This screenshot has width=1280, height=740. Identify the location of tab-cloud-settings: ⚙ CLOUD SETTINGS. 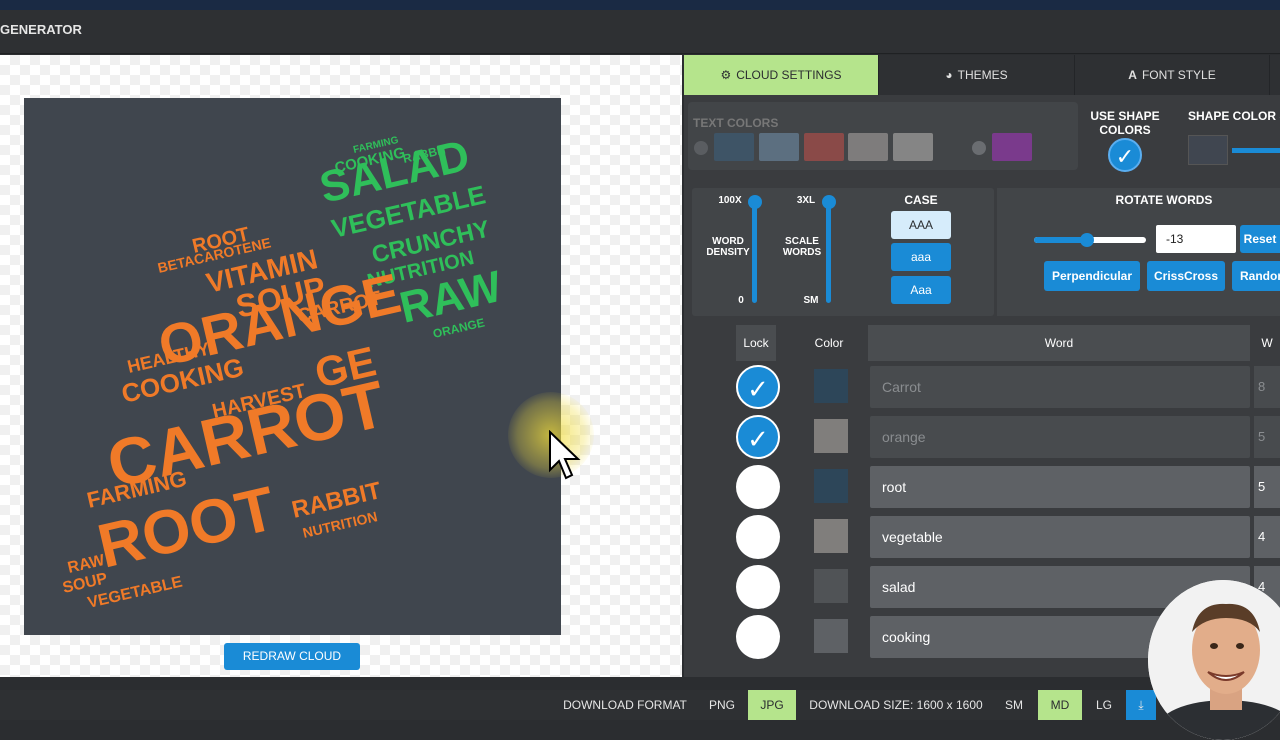
(781, 75).